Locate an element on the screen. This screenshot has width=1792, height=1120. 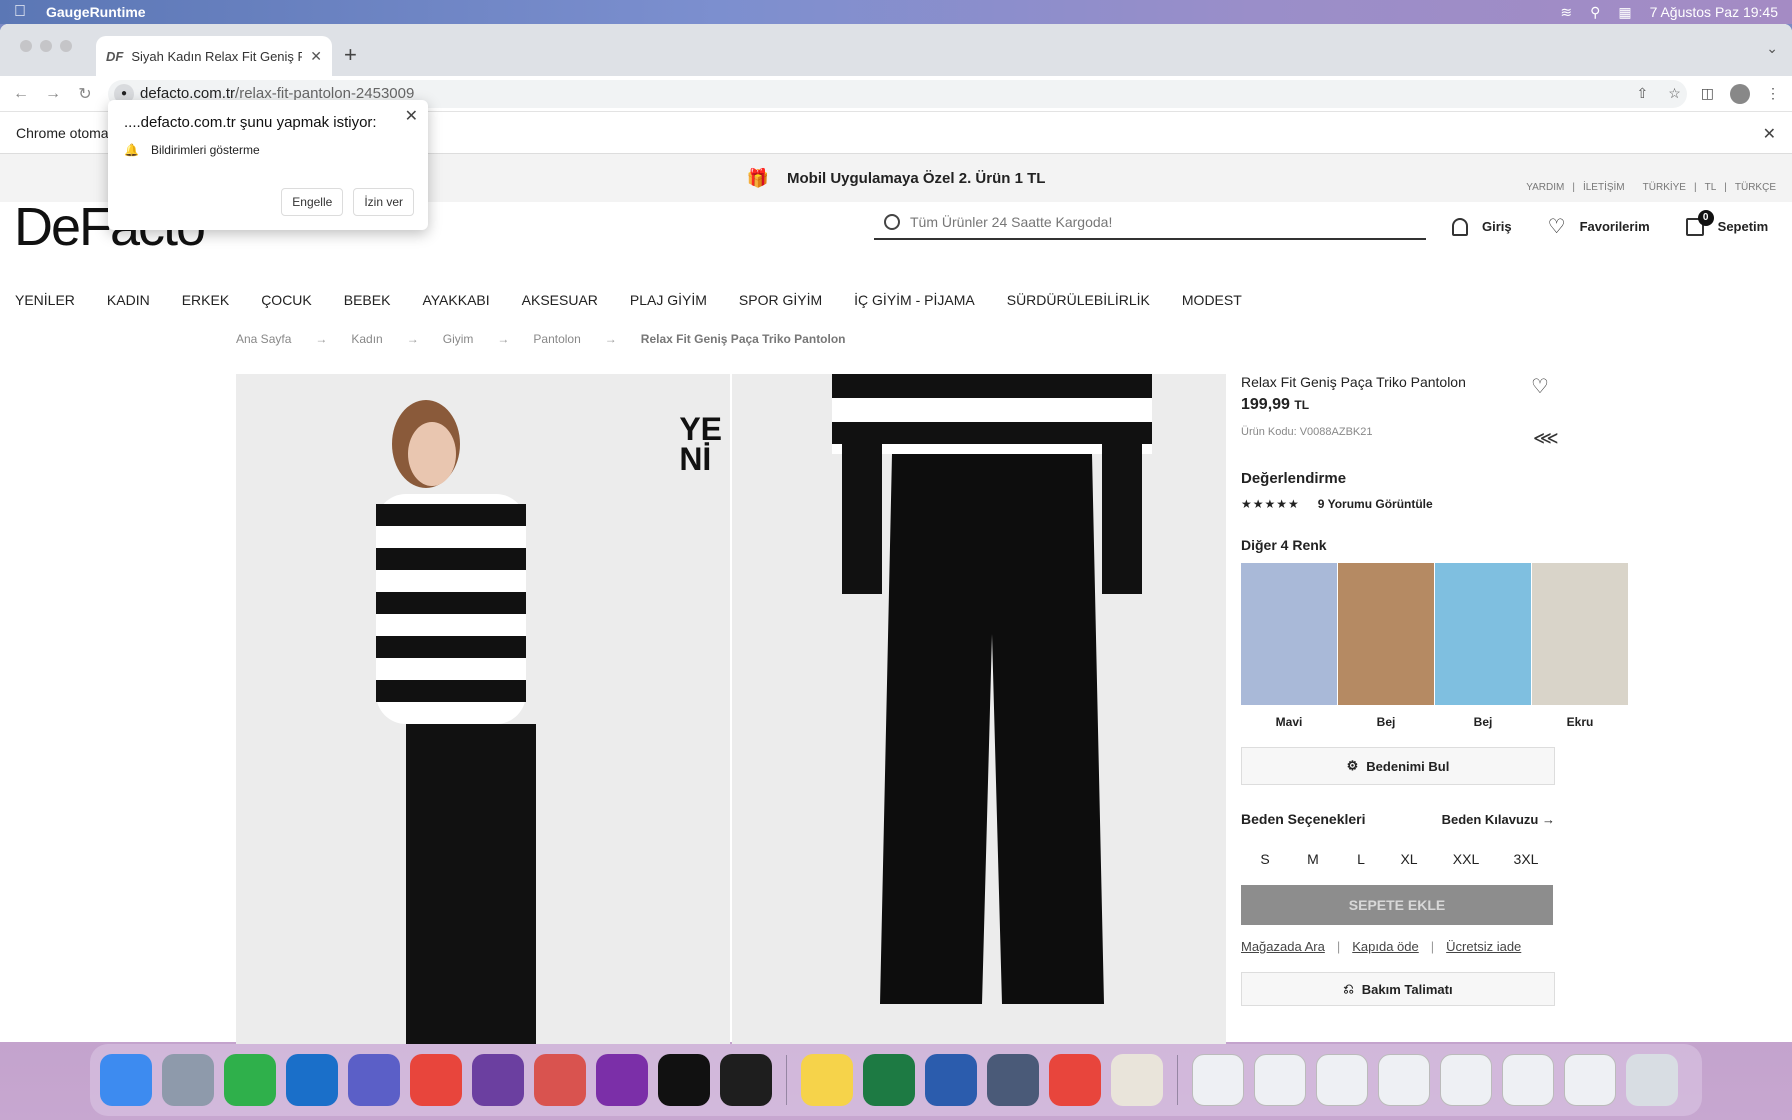
nav-item: SÜRDÜRÜLEBİLİRLİK is located at coordinates (1078, 300).